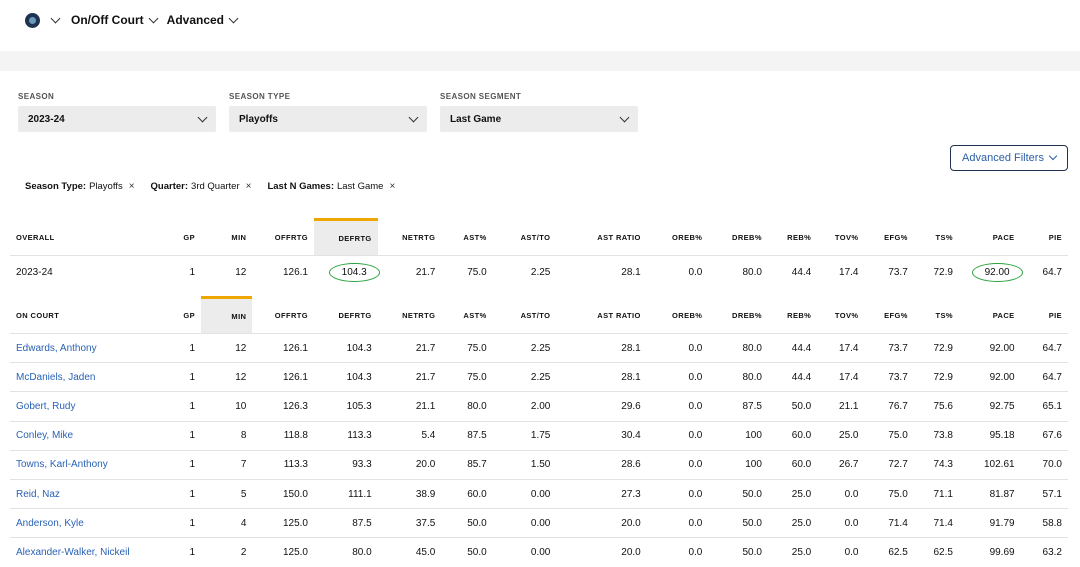 The image size is (1080, 567). What do you see at coordinates (738, 347) in the screenshot?
I see `stat-cell: 80.0` at bounding box center [738, 347].